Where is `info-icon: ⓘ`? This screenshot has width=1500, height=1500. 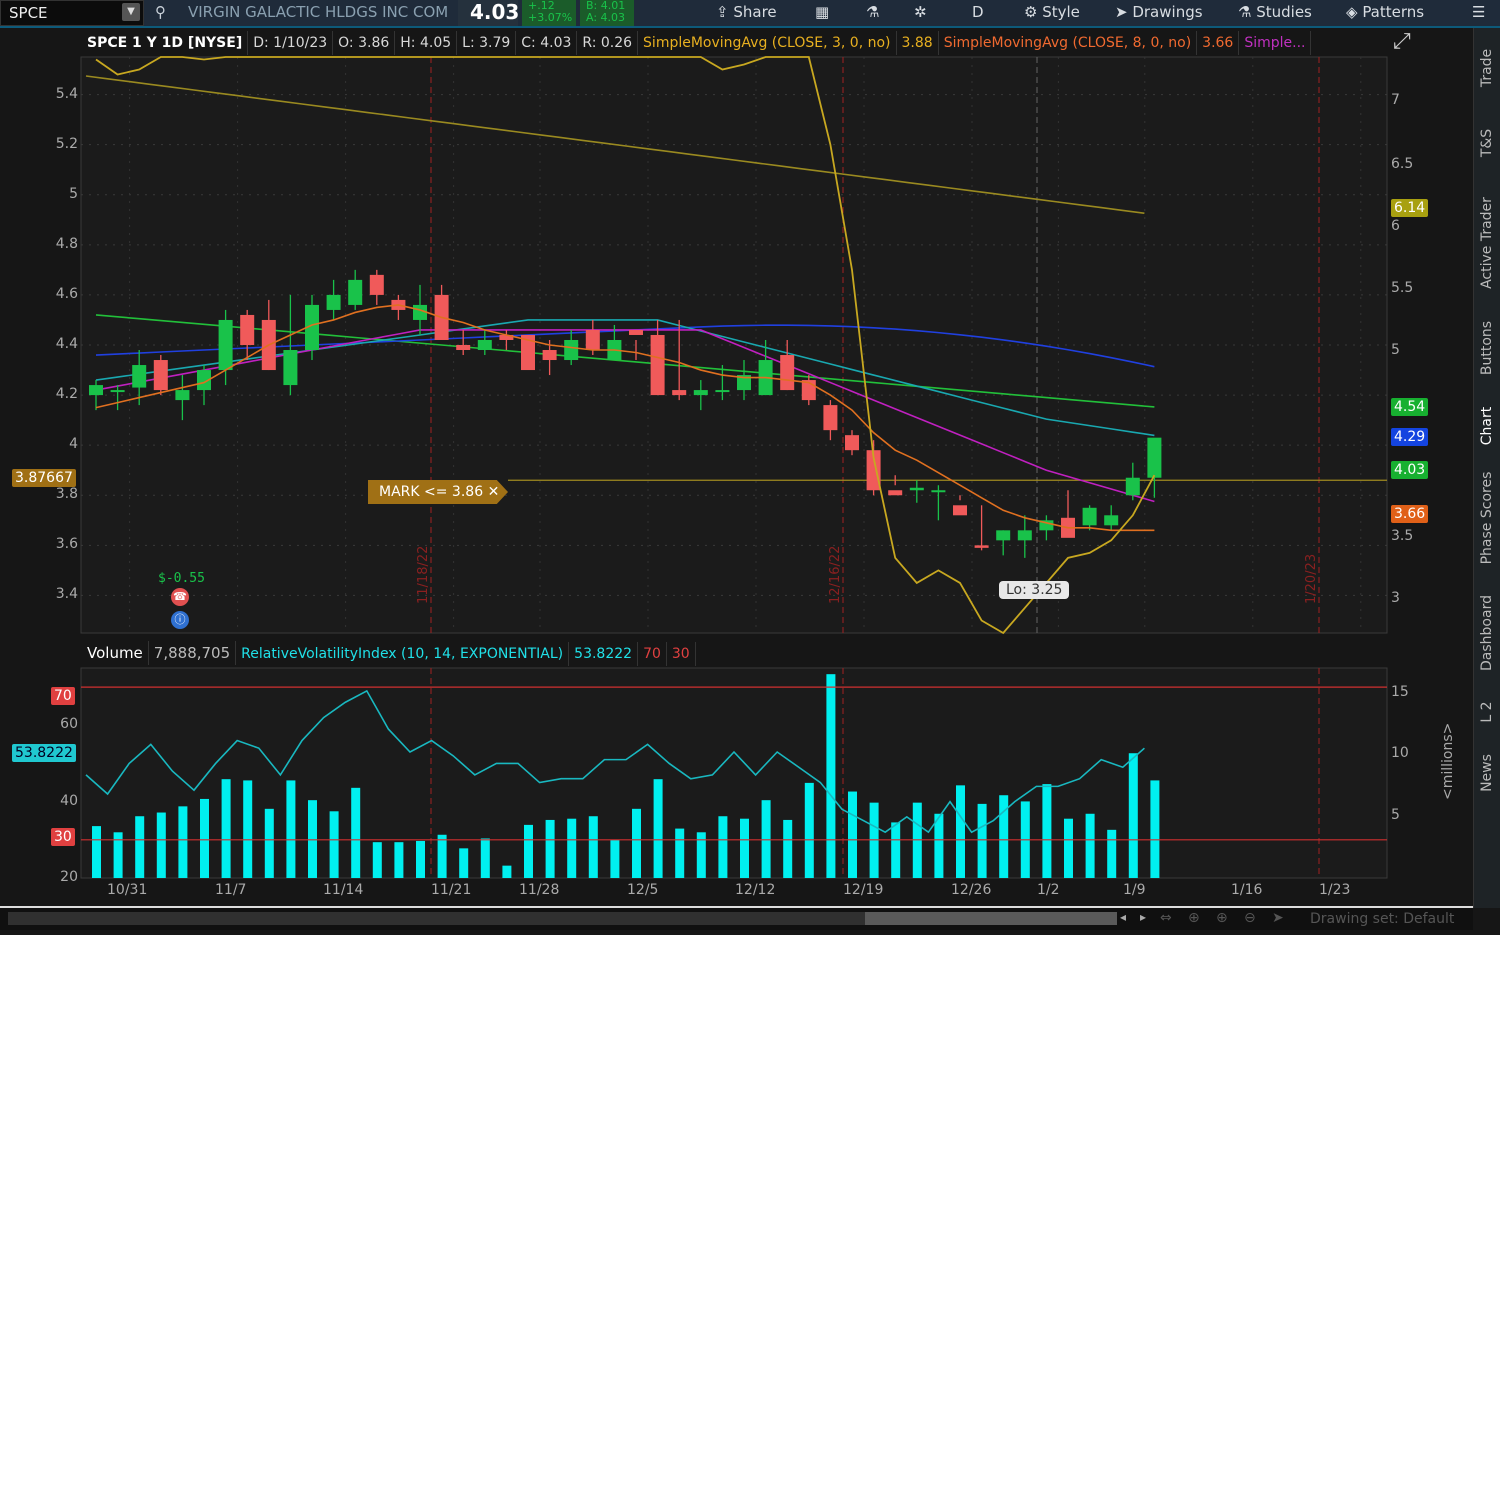
info-icon: ⓘ is located at coordinates (180, 620).